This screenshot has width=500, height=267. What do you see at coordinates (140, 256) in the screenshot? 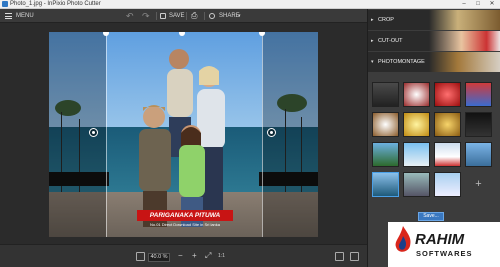
I see `layout-icon` at bounding box center [140, 256].